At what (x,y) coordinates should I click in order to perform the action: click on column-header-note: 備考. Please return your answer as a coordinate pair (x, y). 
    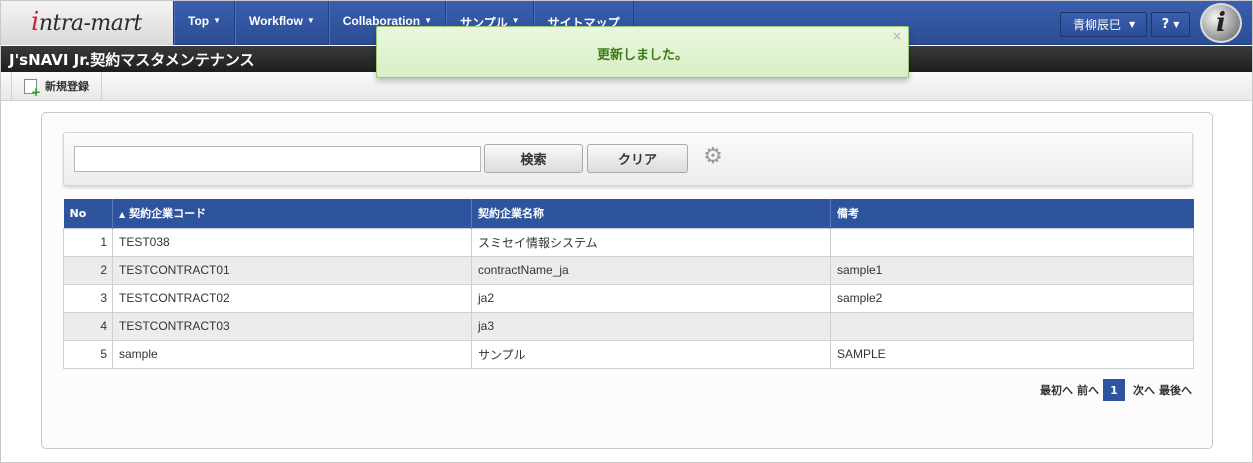
    Looking at the image, I should click on (1012, 213).